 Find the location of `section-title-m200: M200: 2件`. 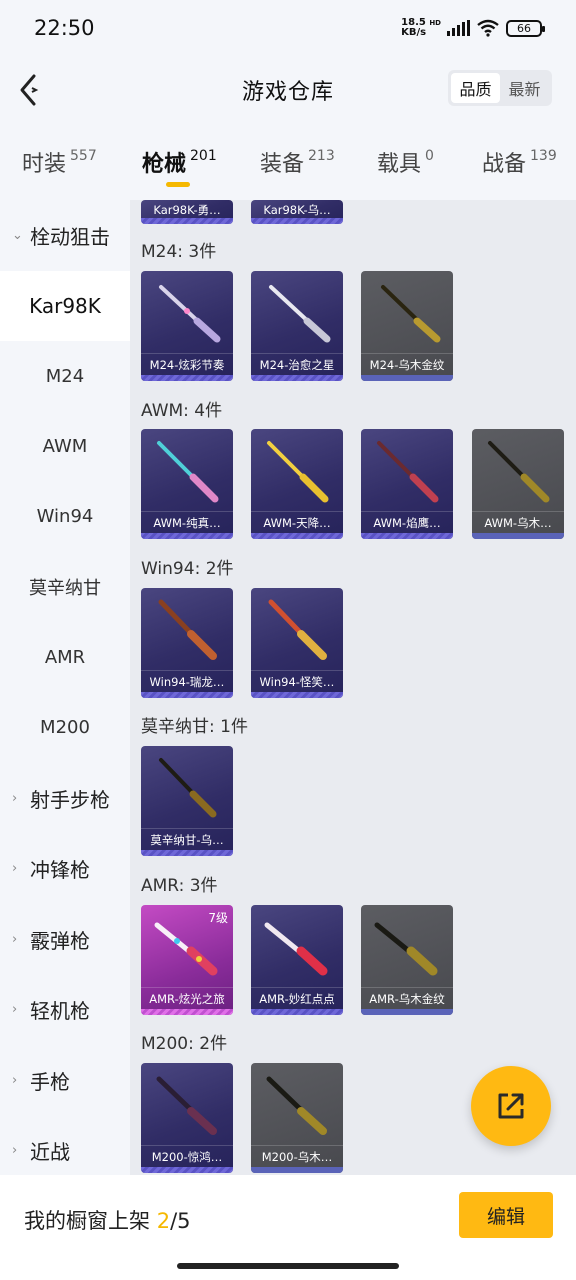

section-title-m200: M200: 2件 is located at coordinates (184, 1044).